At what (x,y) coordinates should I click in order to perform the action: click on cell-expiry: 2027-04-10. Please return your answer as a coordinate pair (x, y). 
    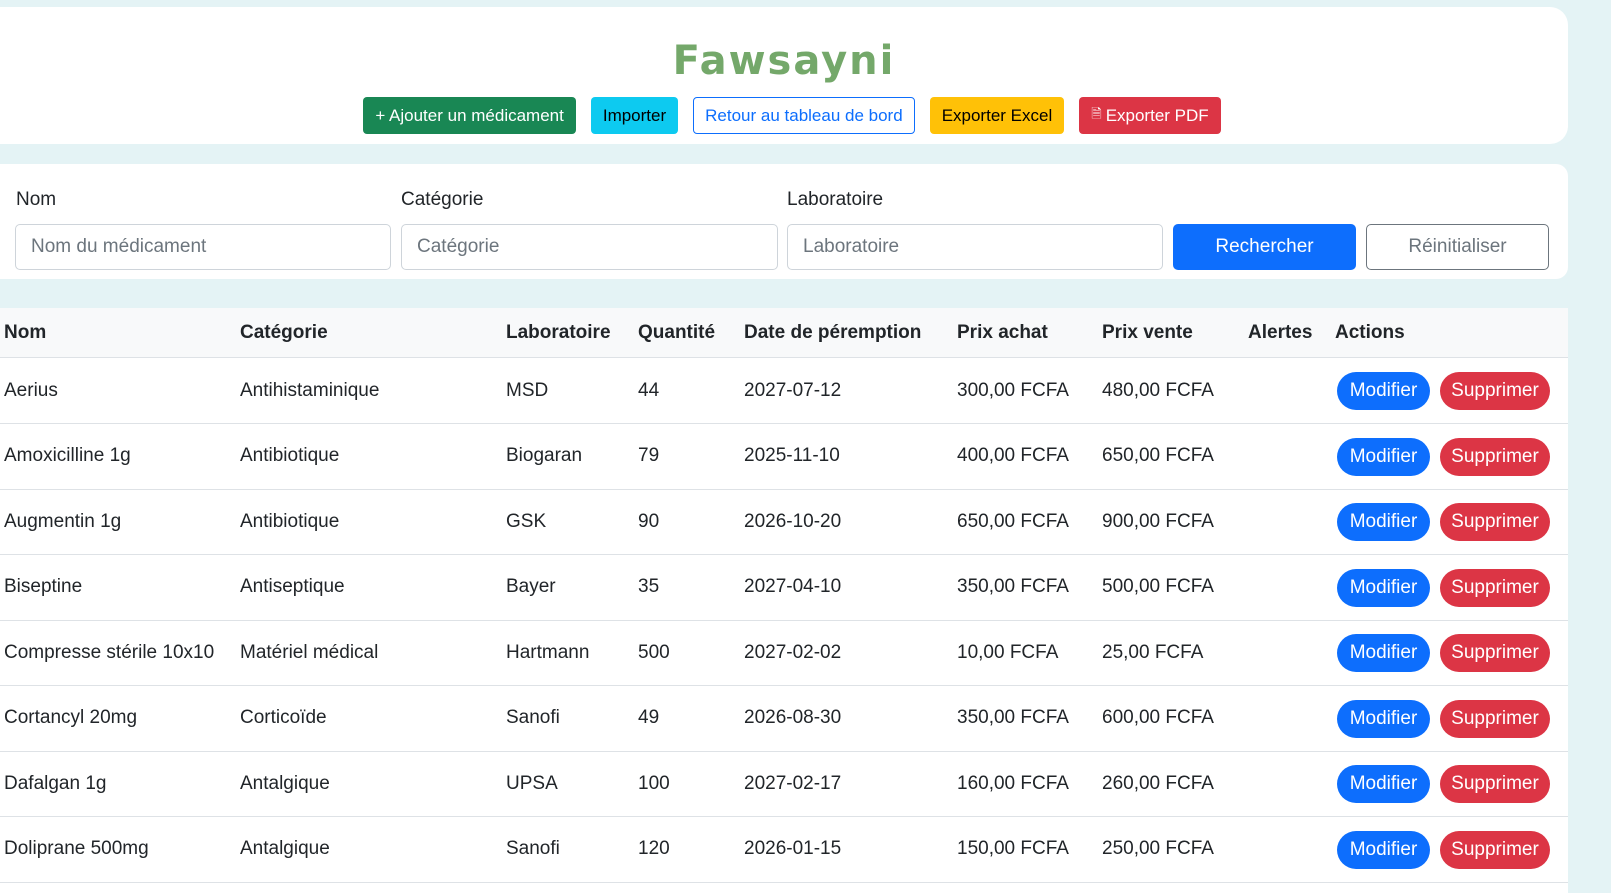
    Looking at the image, I should click on (793, 586).